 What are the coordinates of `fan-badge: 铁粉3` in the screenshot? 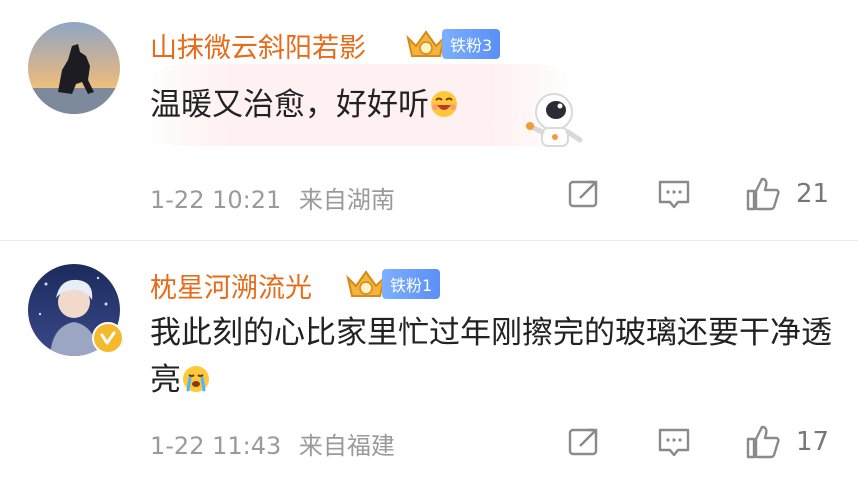 It's located at (452, 44).